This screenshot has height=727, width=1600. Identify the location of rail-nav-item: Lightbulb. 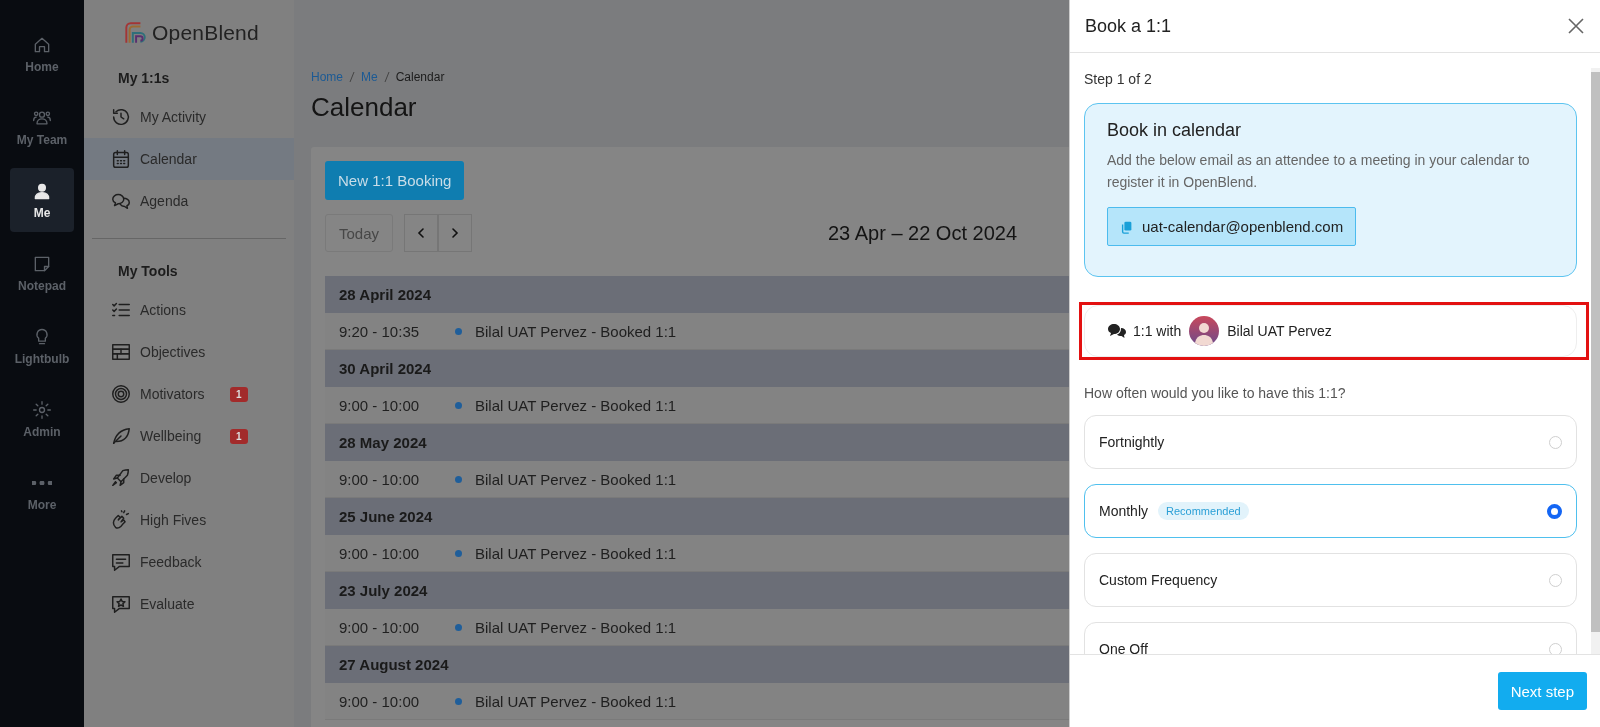
(42, 346).